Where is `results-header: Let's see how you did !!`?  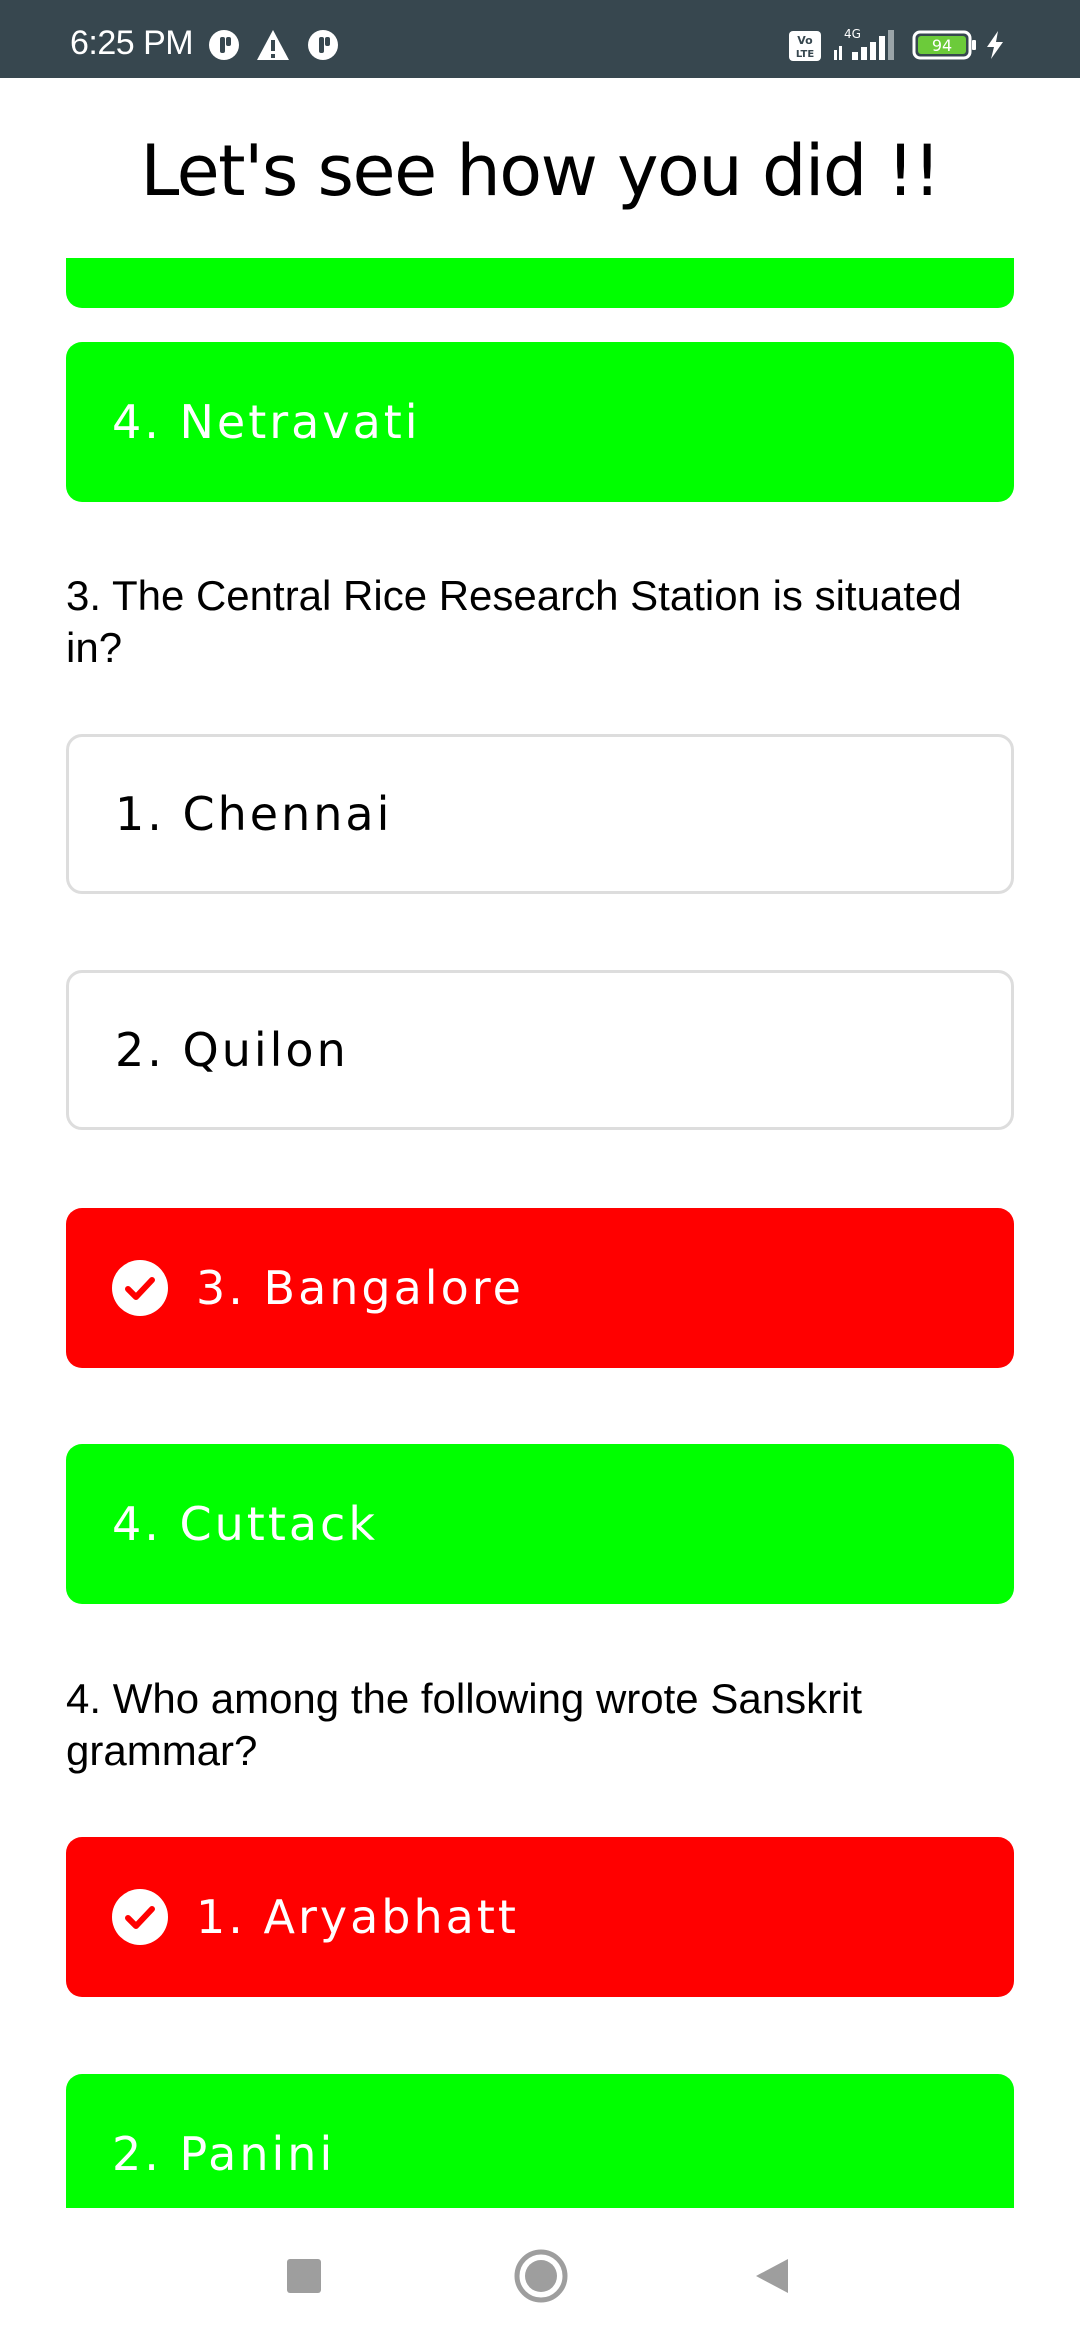 results-header: Let's see how you did !! is located at coordinates (540, 168).